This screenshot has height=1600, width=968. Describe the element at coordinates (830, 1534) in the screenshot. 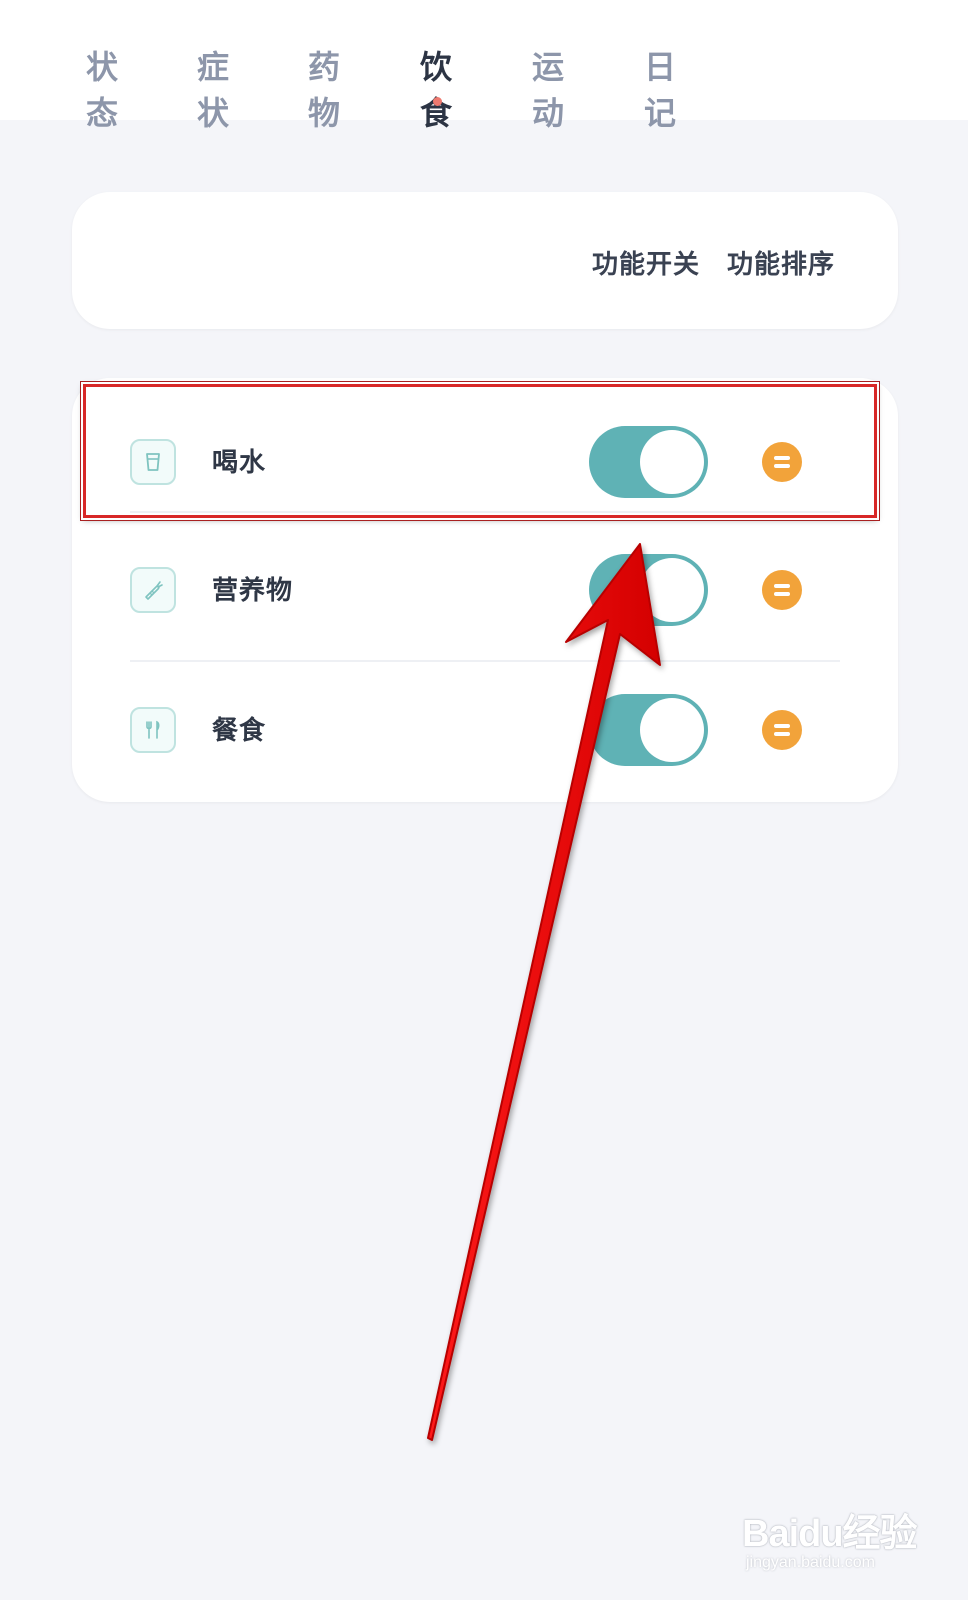

I see `watermark-brand: Baidu经验` at that location.